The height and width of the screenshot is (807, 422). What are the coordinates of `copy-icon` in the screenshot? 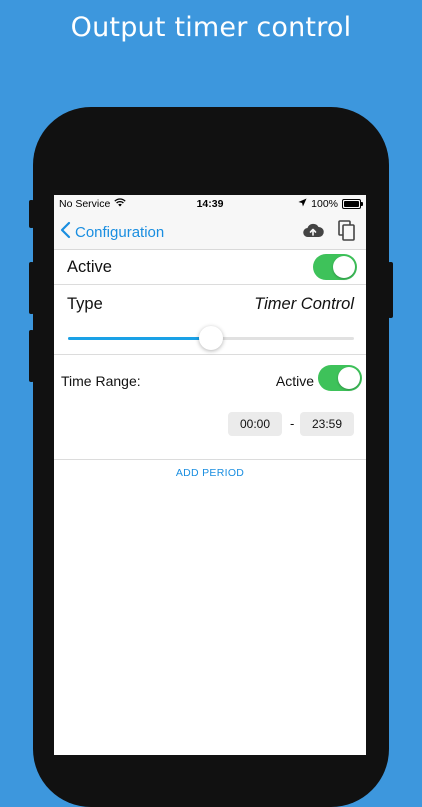 It's located at (347, 233).